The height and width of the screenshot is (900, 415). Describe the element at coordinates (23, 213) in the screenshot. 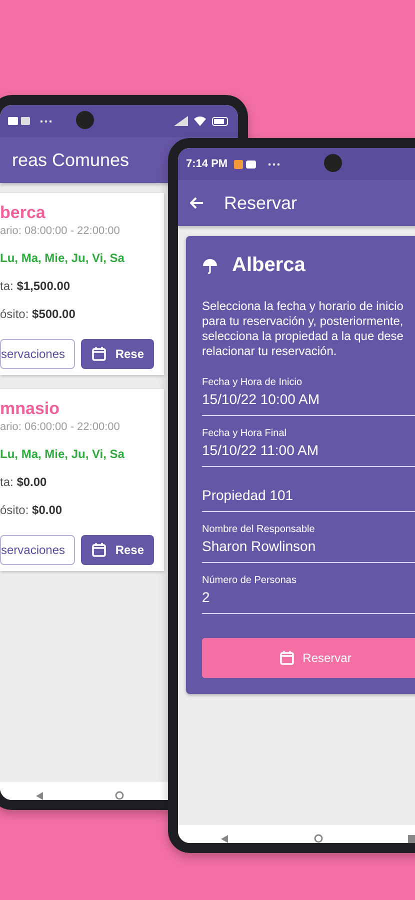

I see `area-name: berca` at that location.